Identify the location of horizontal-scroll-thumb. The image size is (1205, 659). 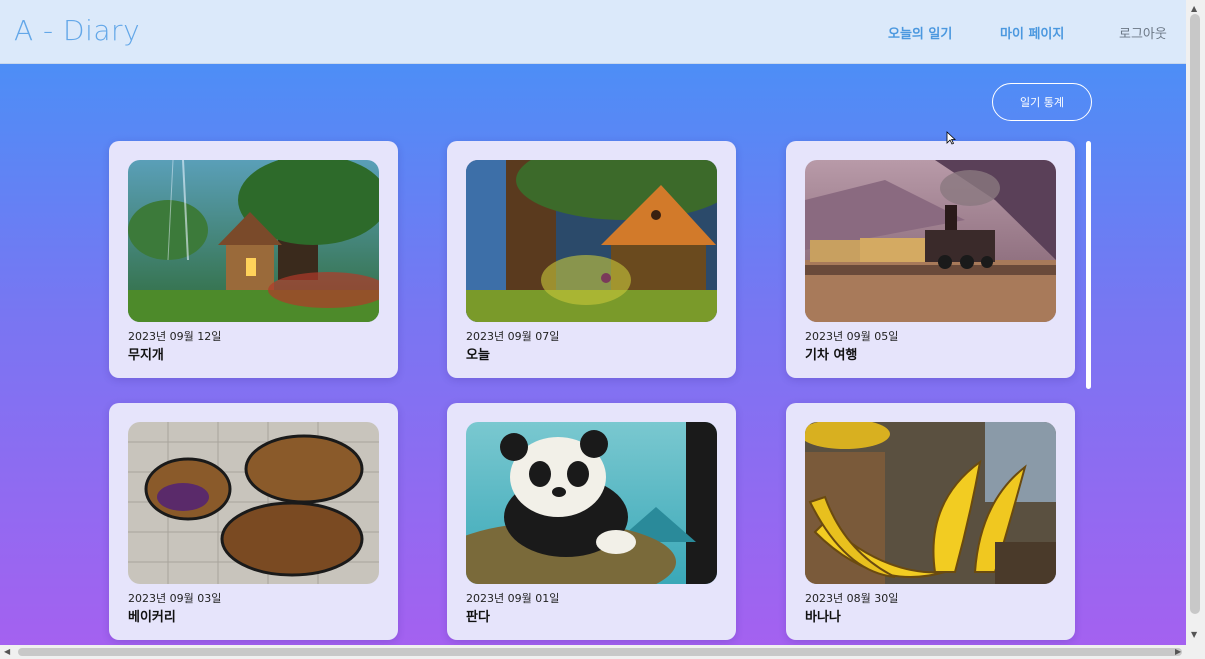
(600, 652).